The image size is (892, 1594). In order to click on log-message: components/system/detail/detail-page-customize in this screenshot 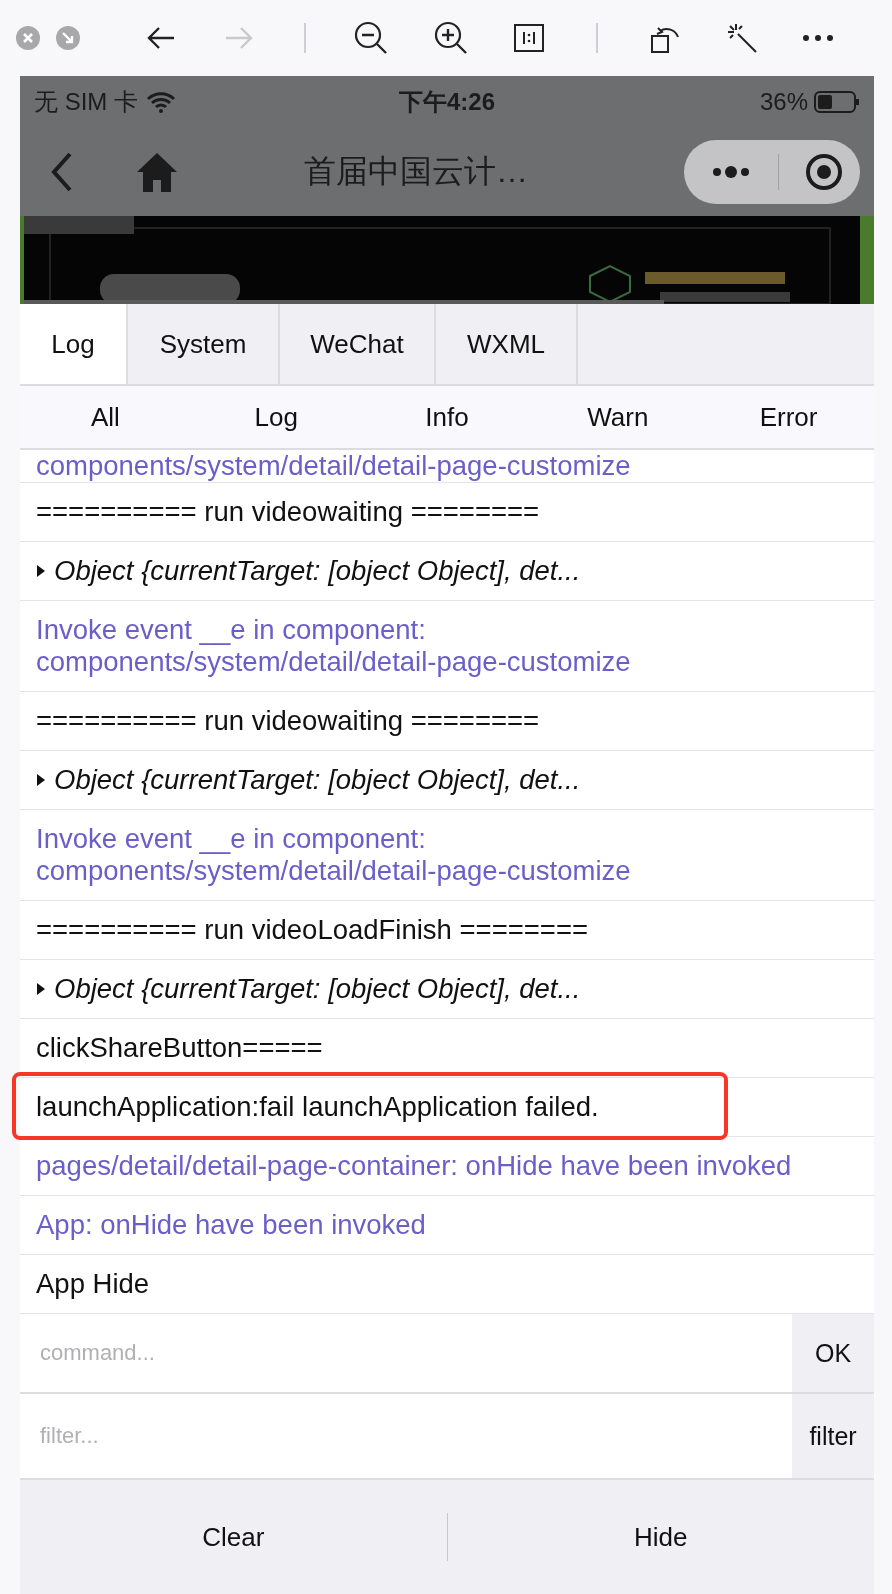, I will do `click(333, 466)`.